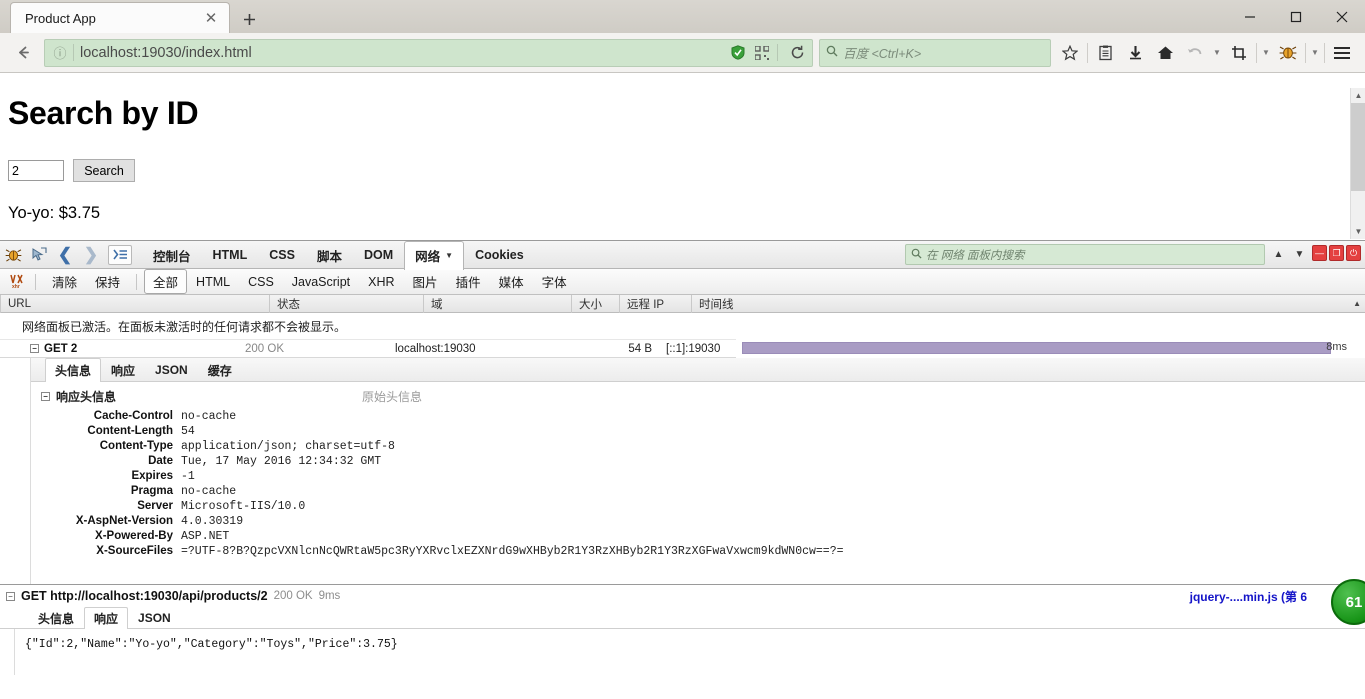 This screenshot has height=699, width=1365. What do you see at coordinates (120, 254) in the screenshot?
I see `console-toggle-icon` at bounding box center [120, 254].